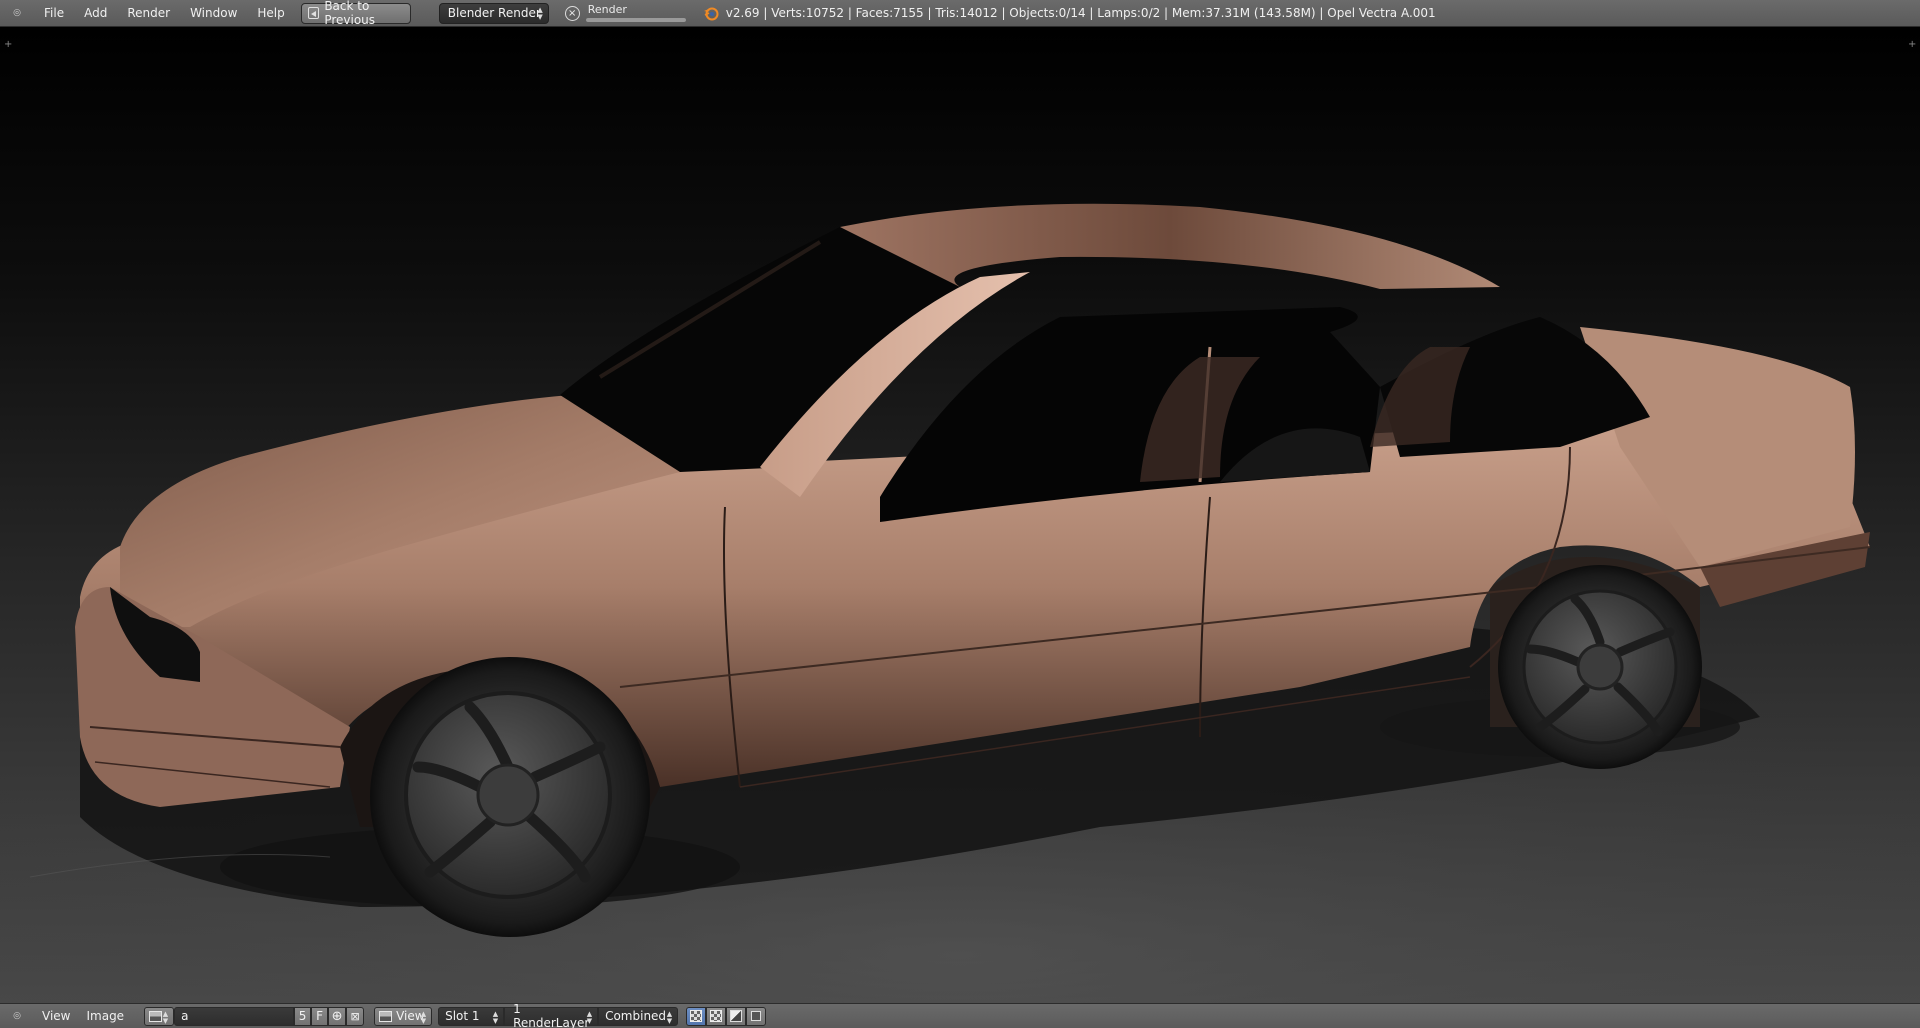  What do you see at coordinates (313, 13) in the screenshot?
I see `back-icon` at bounding box center [313, 13].